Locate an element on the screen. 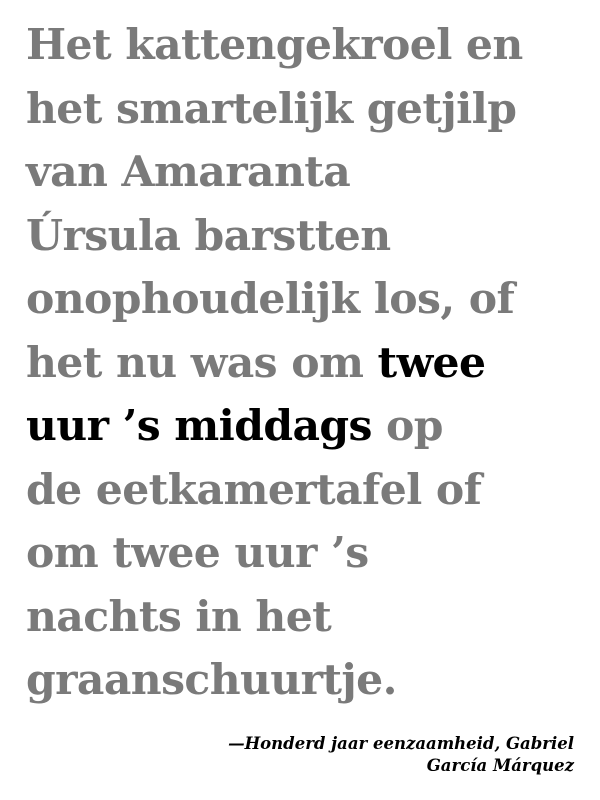 This screenshot has height=800, width=600. quote-line: de eetkamertafel of is located at coordinates (254, 489).